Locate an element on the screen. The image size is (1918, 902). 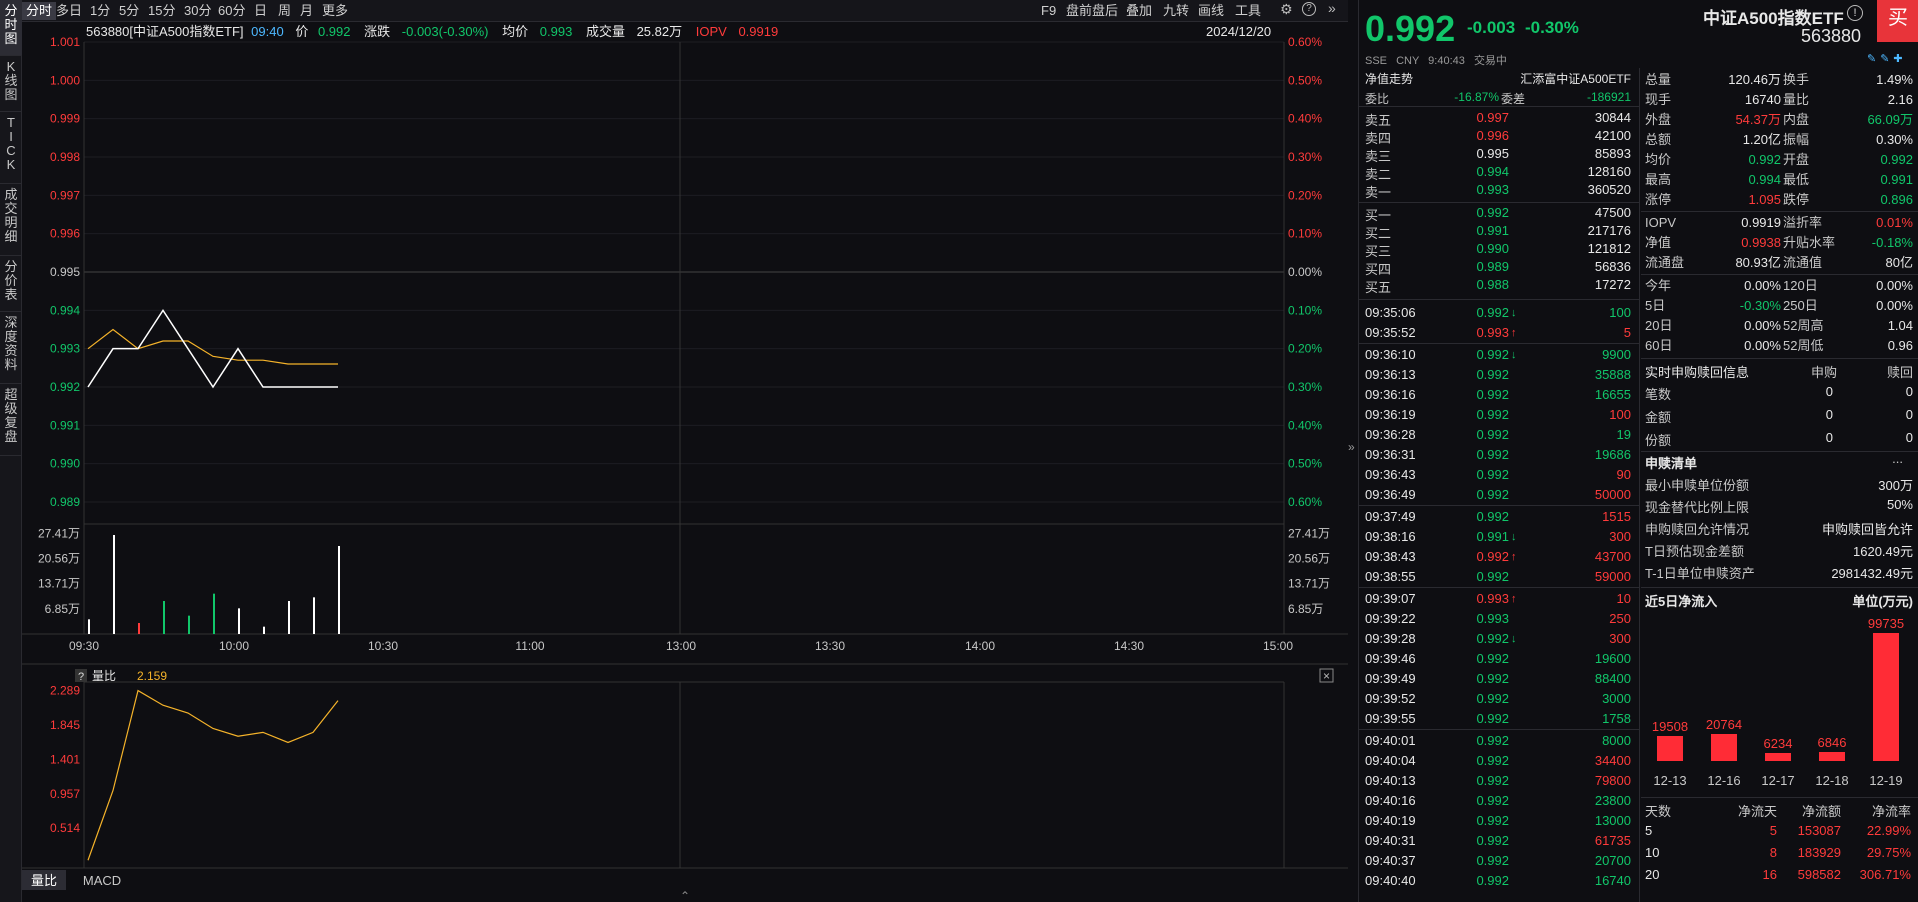
tick-time: 09:39:52 is located at coordinates (1390, 698).